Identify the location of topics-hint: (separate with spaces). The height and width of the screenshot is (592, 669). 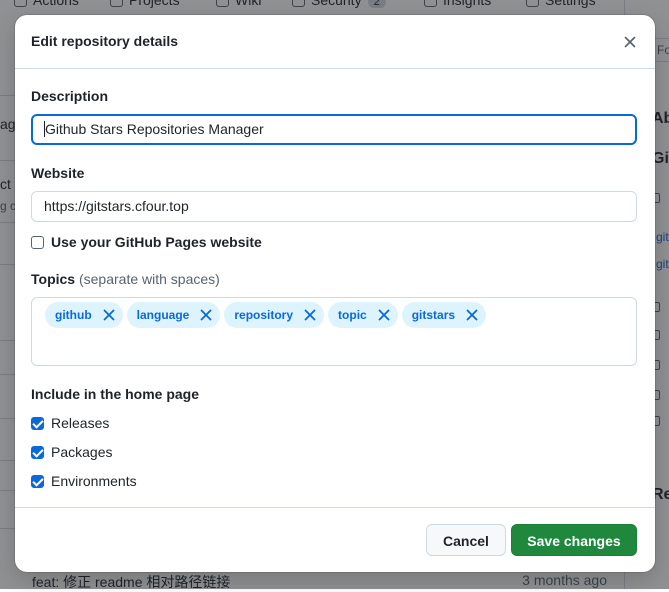
(149, 279).